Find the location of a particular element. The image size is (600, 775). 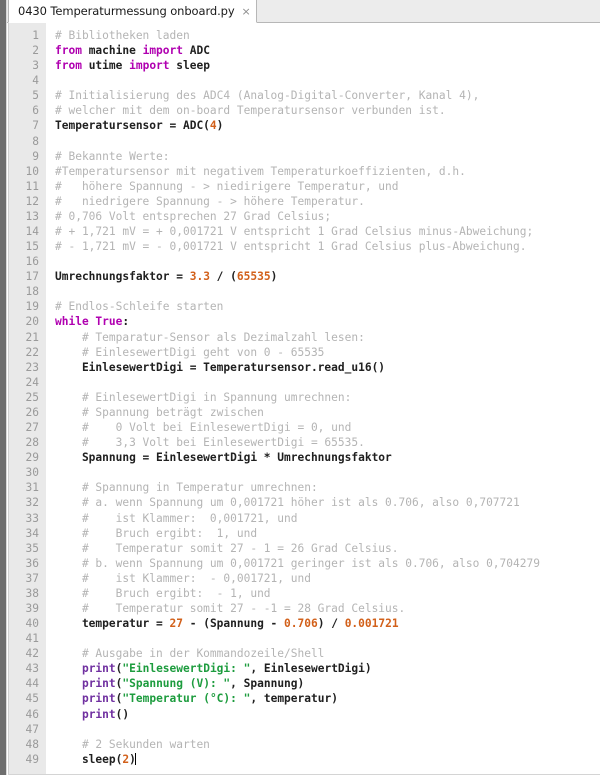

code-token-com: # ist Klammer: 0,001721, und is located at coordinates (176, 518).